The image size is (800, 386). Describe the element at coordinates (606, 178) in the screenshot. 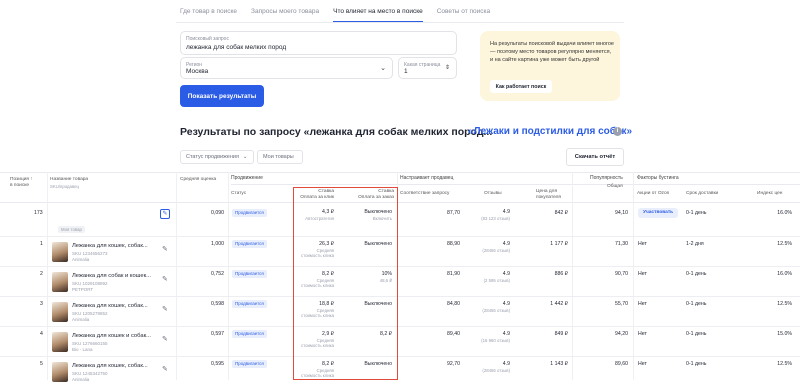

I see `group-popularity: Популярность` at that location.